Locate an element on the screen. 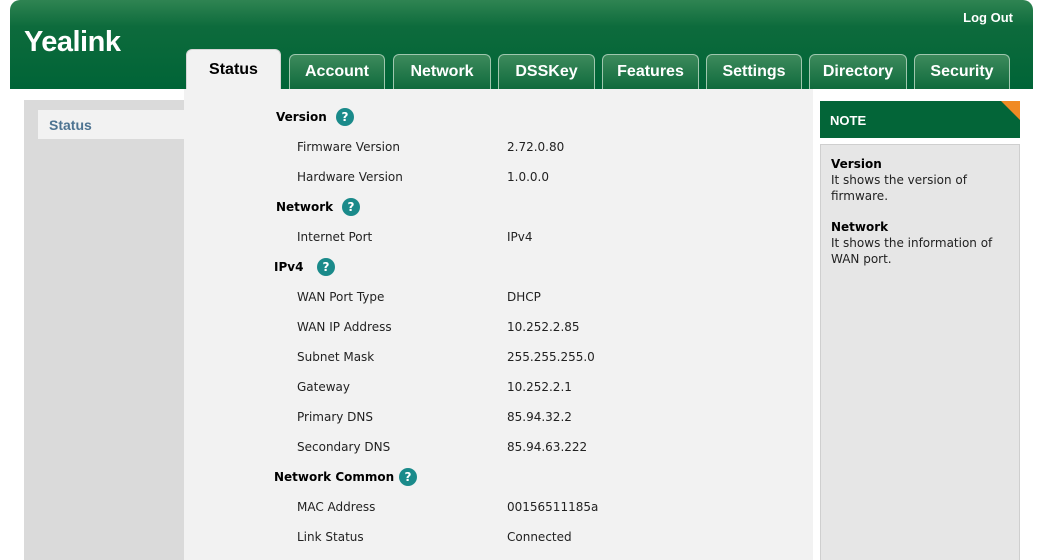 This screenshot has width=1045, height=560. field-label: Hardware Version is located at coordinates (350, 177).